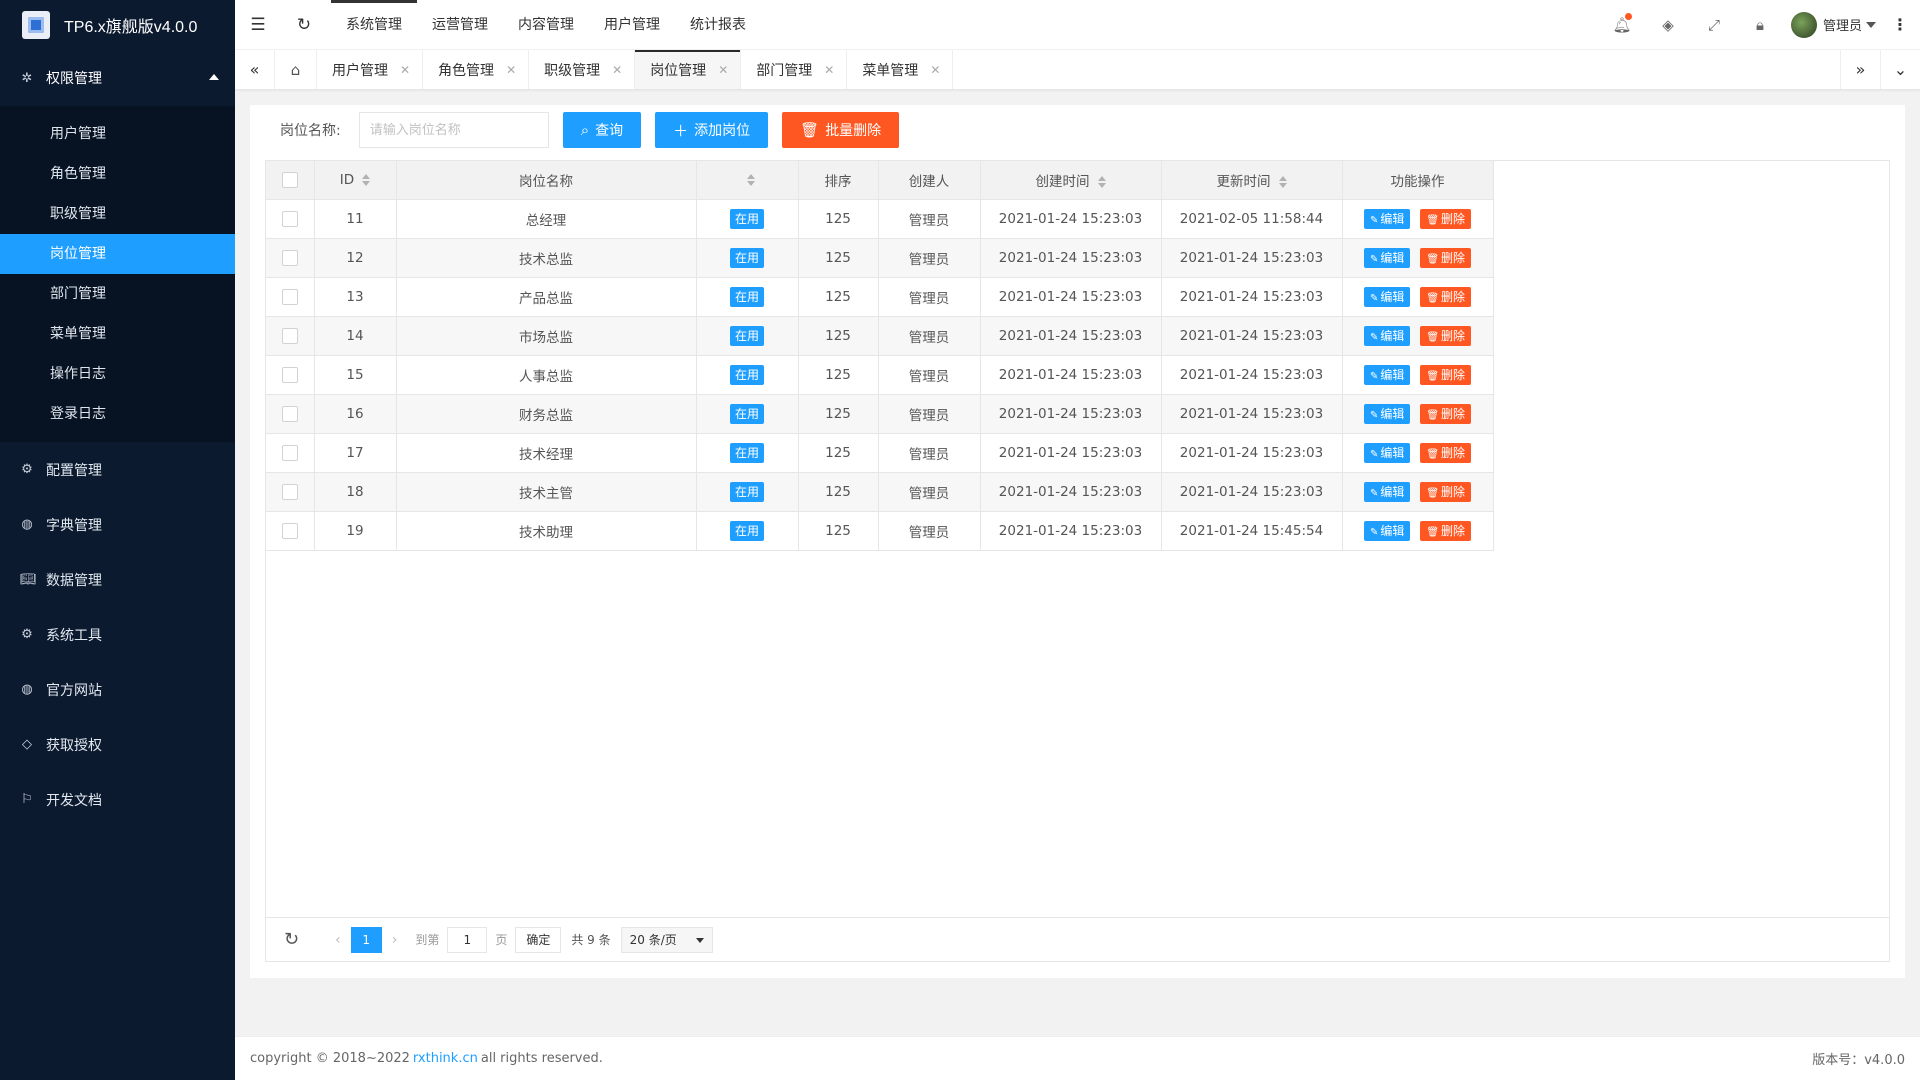  What do you see at coordinates (1622, 23) in the screenshot?
I see `bell-icon: 🔔︎` at bounding box center [1622, 23].